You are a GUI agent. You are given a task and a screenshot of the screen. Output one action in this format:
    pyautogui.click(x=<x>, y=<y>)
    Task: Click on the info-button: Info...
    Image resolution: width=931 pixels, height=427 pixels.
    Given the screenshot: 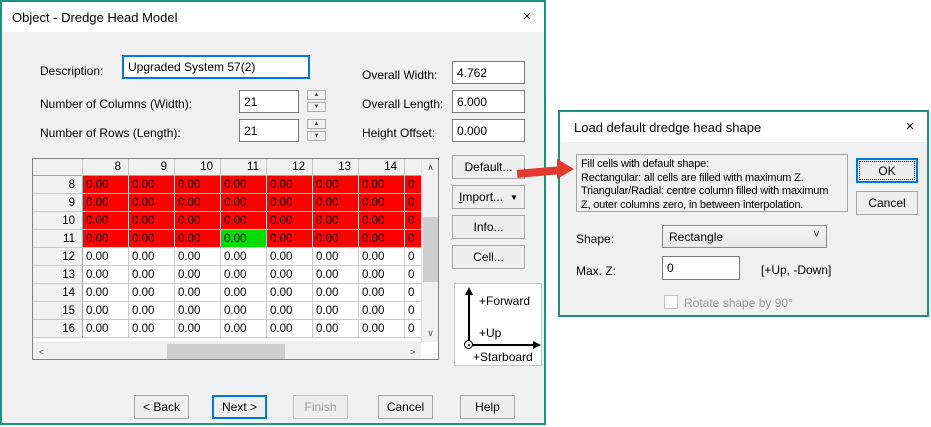 What is the action you would take?
    pyautogui.click(x=488, y=227)
    